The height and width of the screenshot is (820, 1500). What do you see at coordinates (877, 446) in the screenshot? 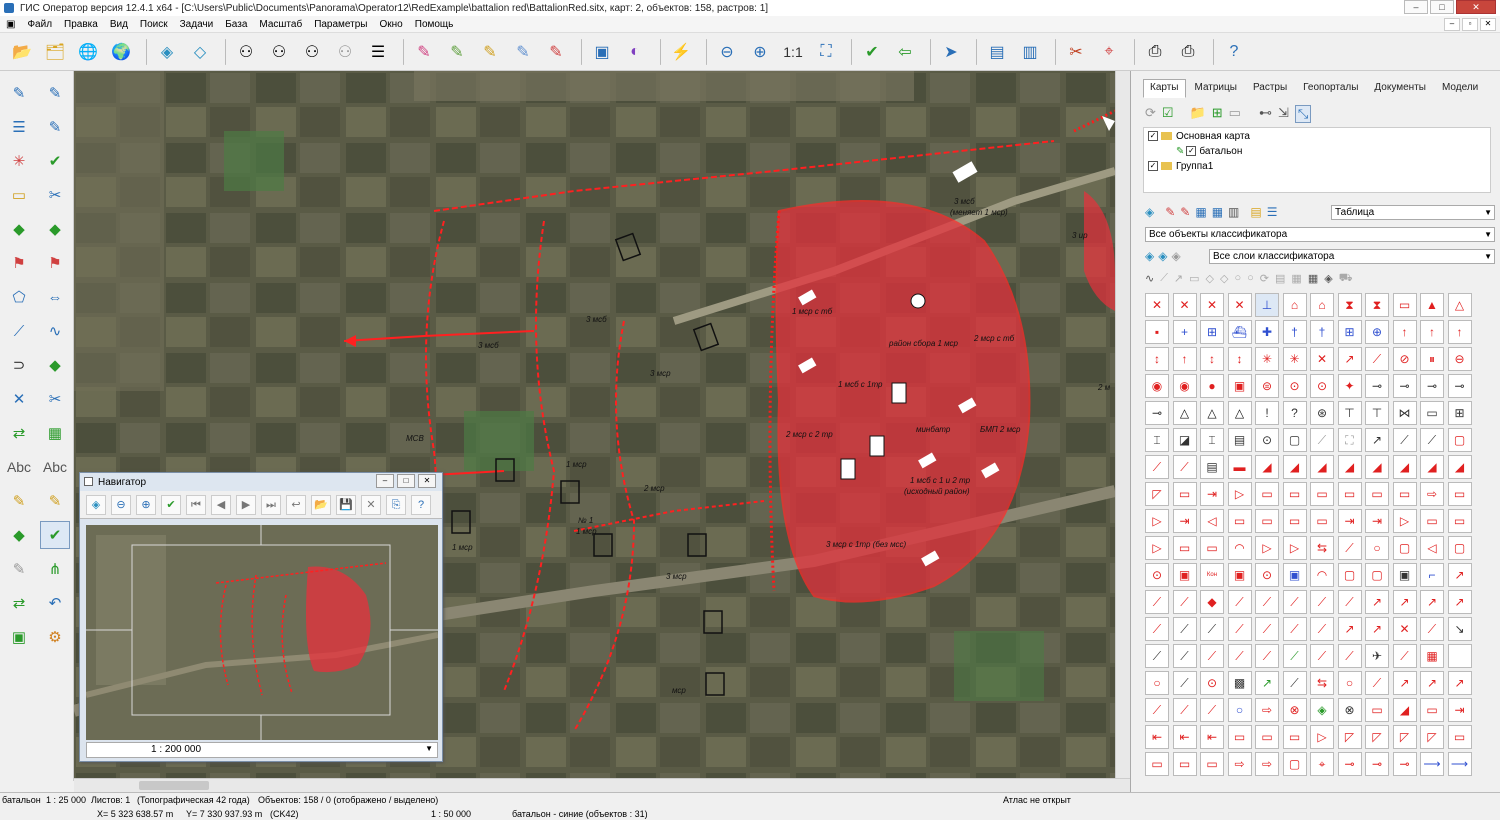
I see `command-post-marker` at bounding box center [877, 446].